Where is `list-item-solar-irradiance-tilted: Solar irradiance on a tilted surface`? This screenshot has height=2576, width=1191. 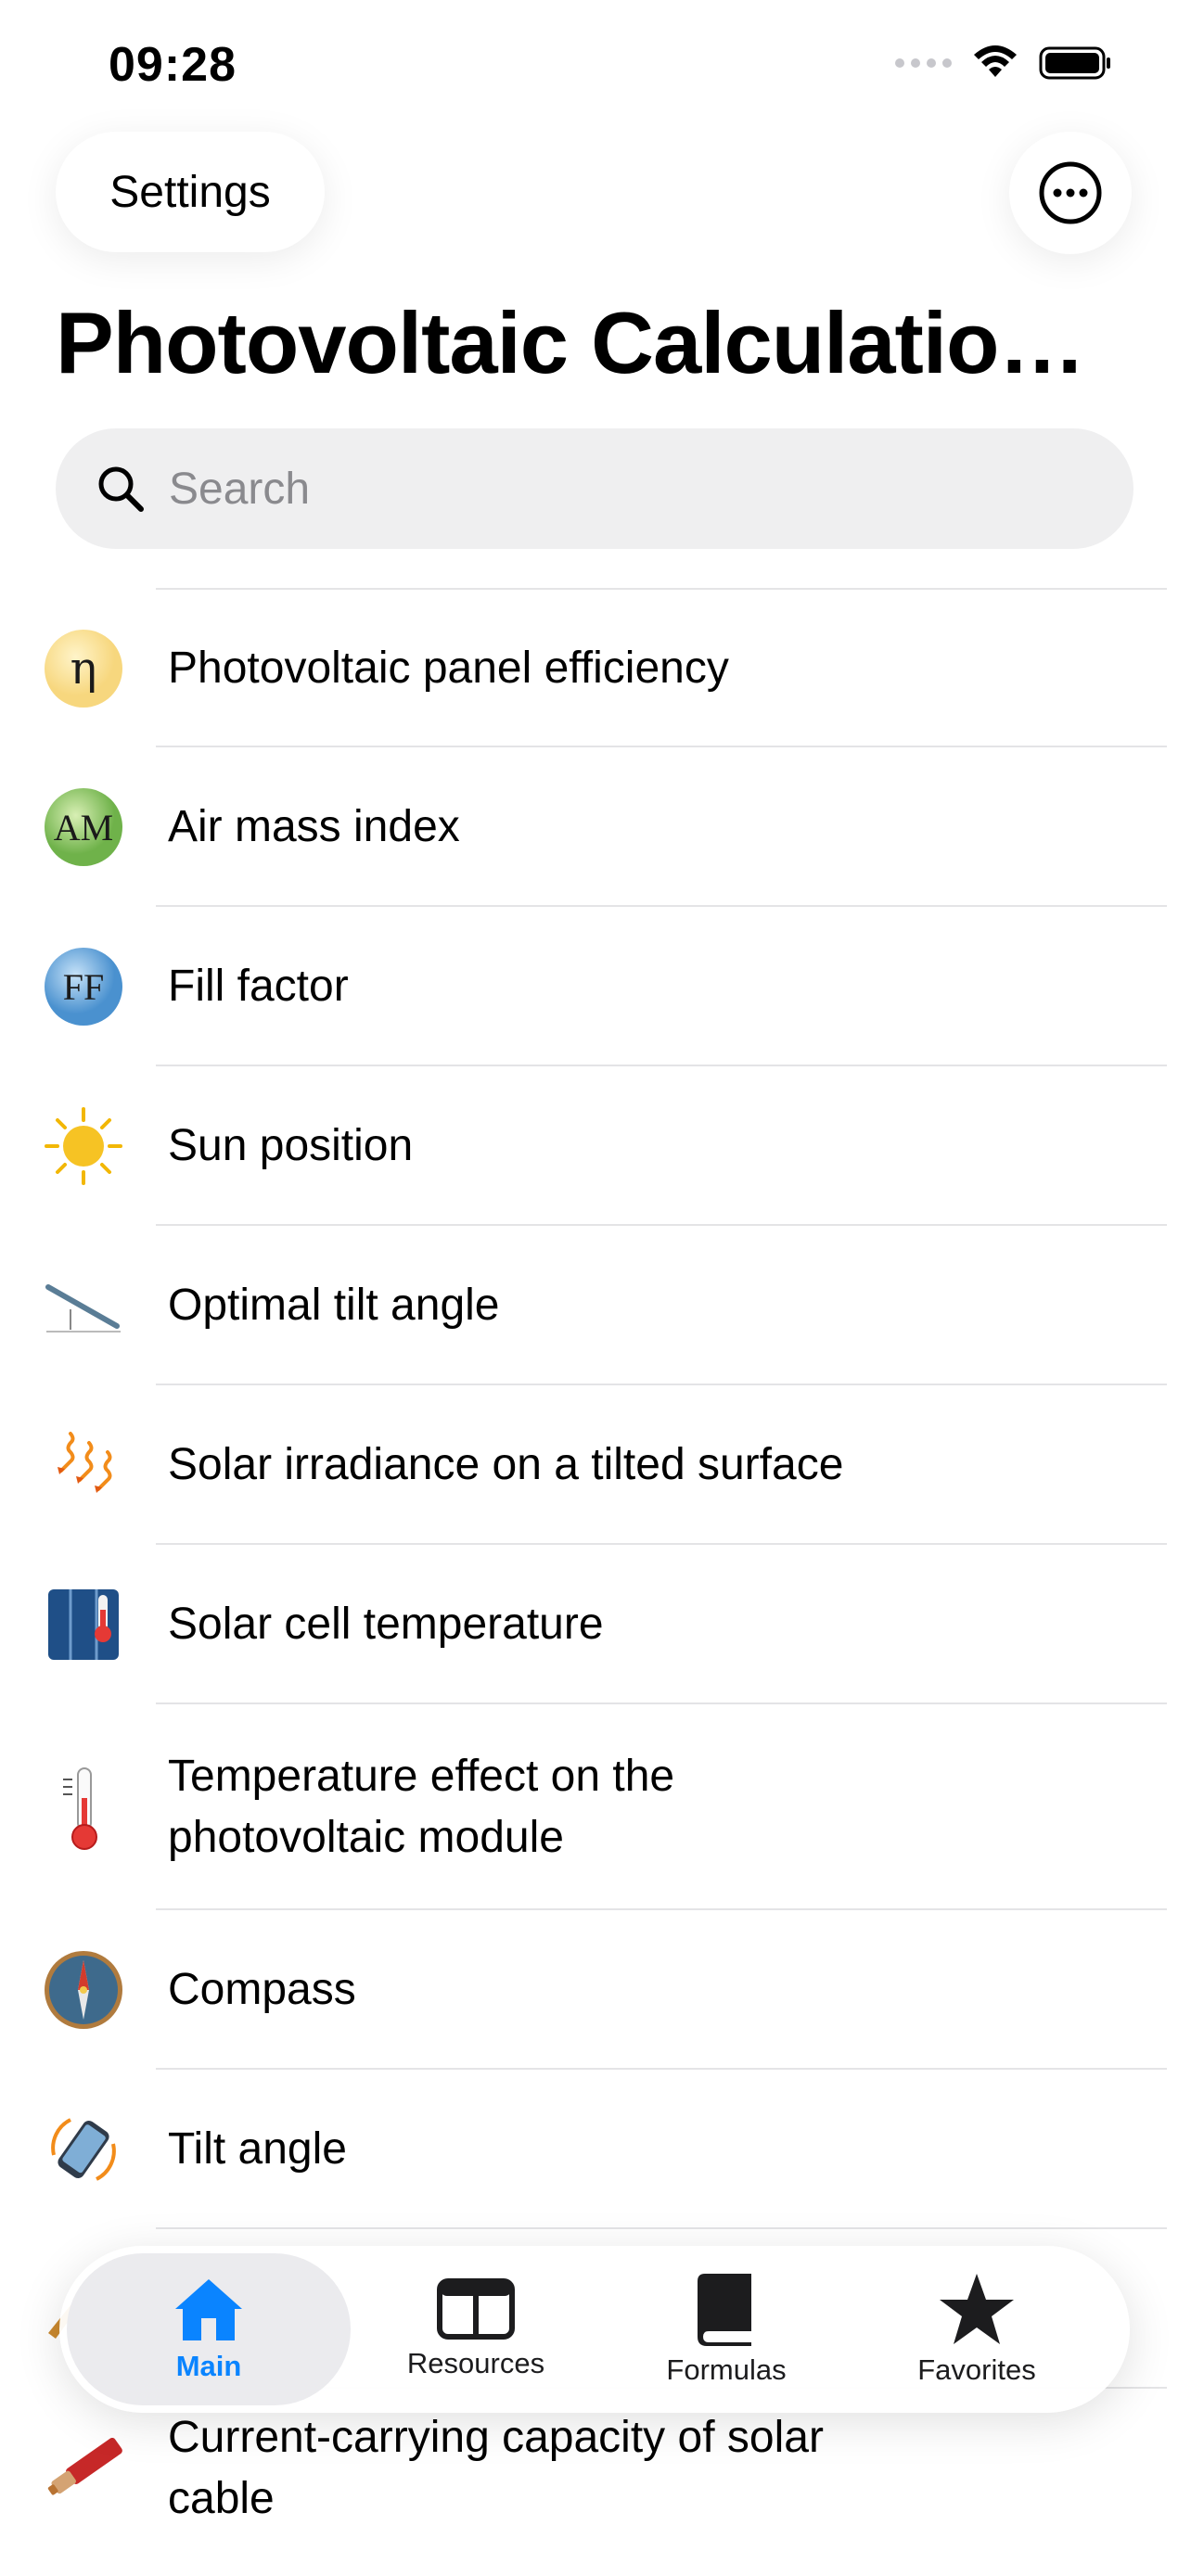 list-item-solar-irradiance-tilted: Solar irradiance on a tilted surface is located at coordinates (595, 1464).